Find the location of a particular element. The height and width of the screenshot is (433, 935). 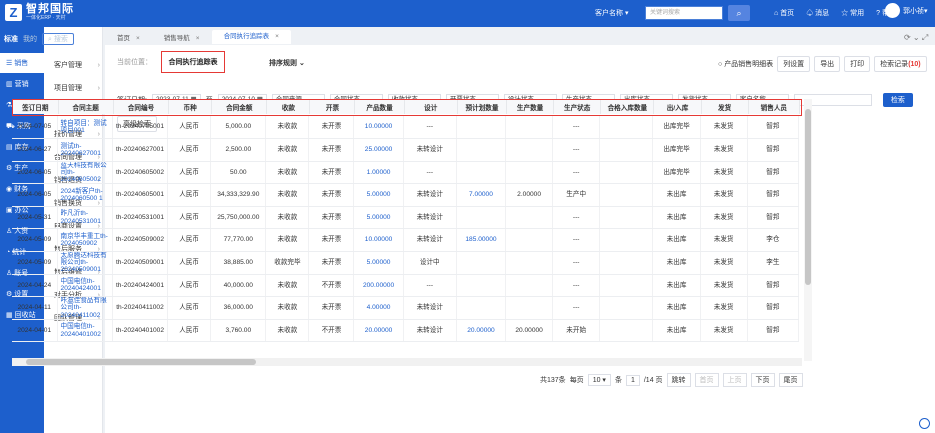

table-cell: 南京华丰重工th-2024050902 is located at coordinates (85, 240).